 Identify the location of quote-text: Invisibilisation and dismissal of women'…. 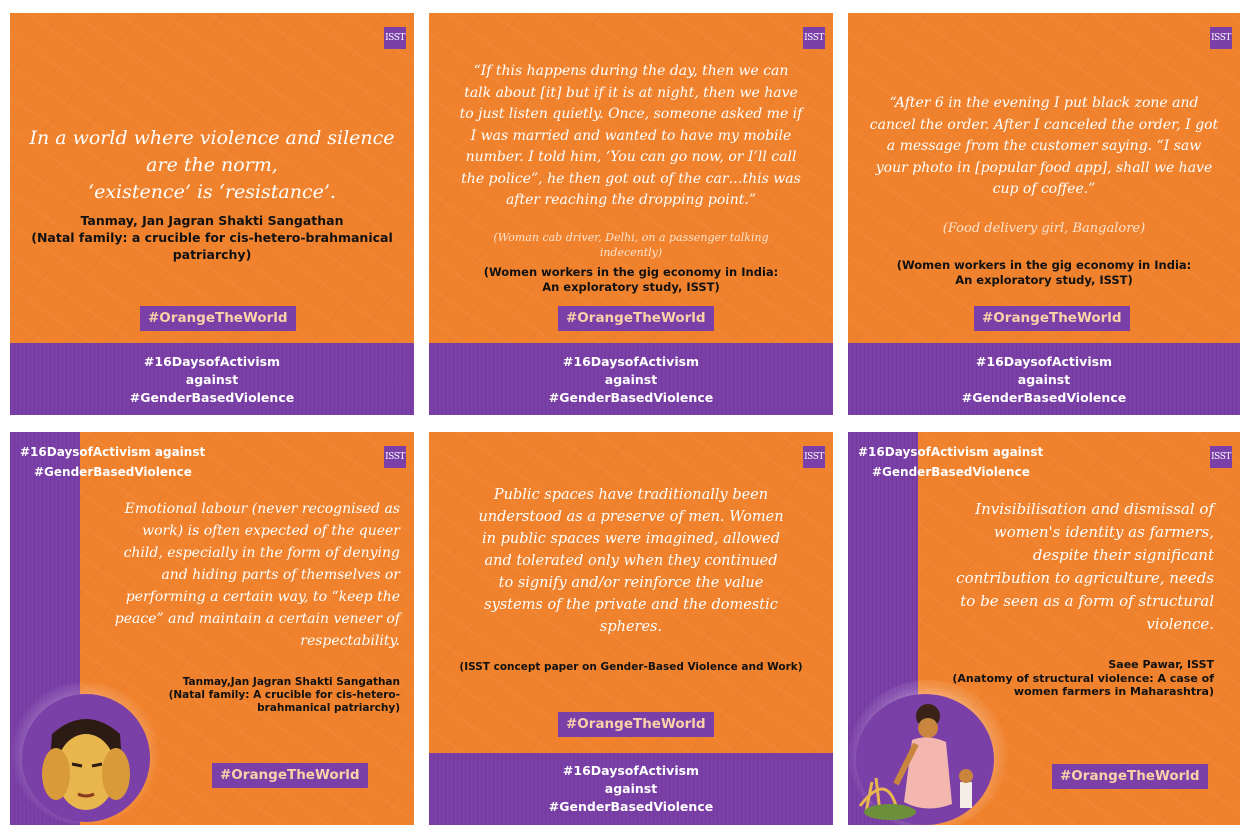
(1069, 567).